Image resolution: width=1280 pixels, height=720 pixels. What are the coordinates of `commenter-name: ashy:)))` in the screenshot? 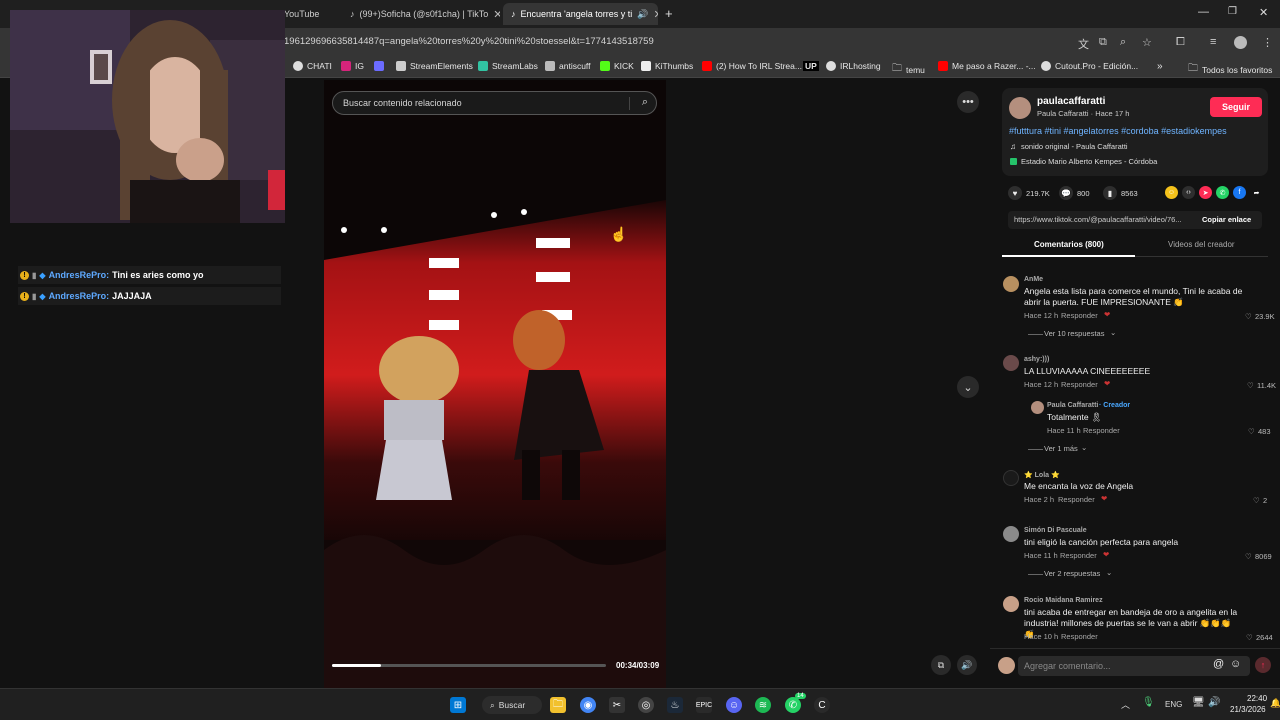 It's located at (1036, 359).